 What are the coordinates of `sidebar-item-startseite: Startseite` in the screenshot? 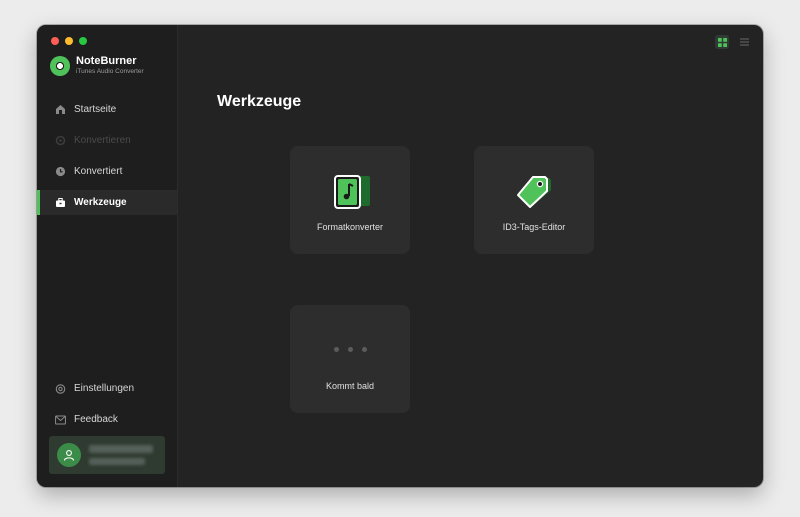 It's located at (107, 109).